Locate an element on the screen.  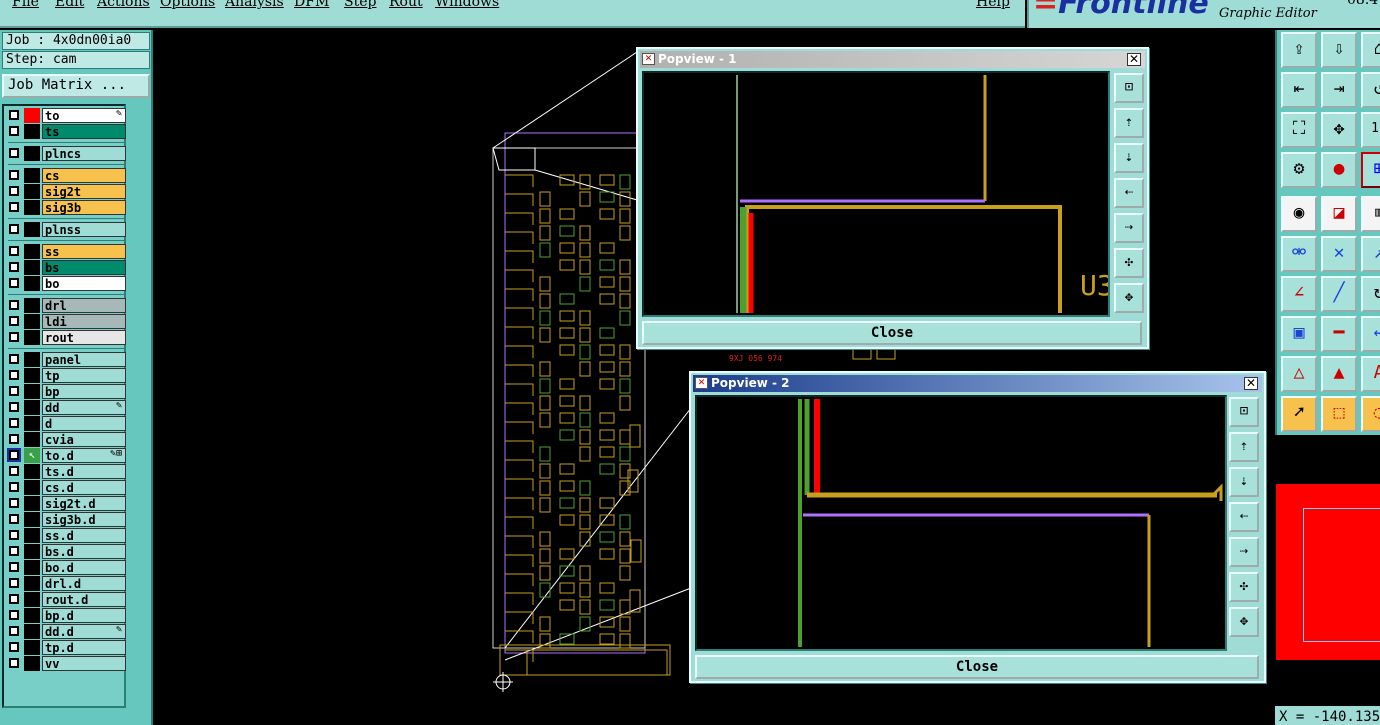
close-icon: ✕ is located at coordinates (1251, 383).